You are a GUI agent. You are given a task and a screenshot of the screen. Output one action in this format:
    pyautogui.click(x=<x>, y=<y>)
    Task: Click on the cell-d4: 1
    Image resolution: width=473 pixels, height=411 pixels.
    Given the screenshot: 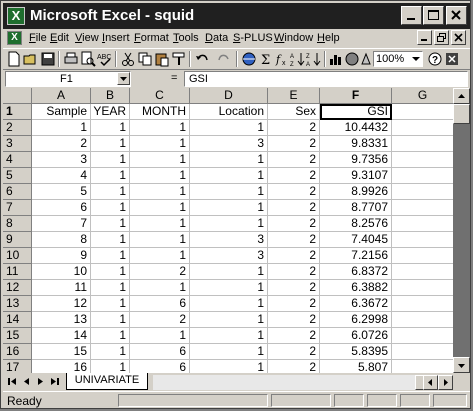 What is the action you would take?
    pyautogui.click(x=229, y=160)
    